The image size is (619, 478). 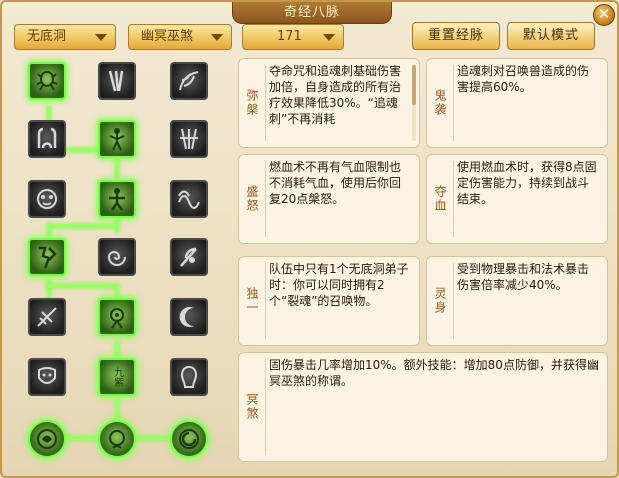 What do you see at coordinates (456, 36) in the screenshot?
I see `reset-meridian-button: 重置经脉` at bounding box center [456, 36].